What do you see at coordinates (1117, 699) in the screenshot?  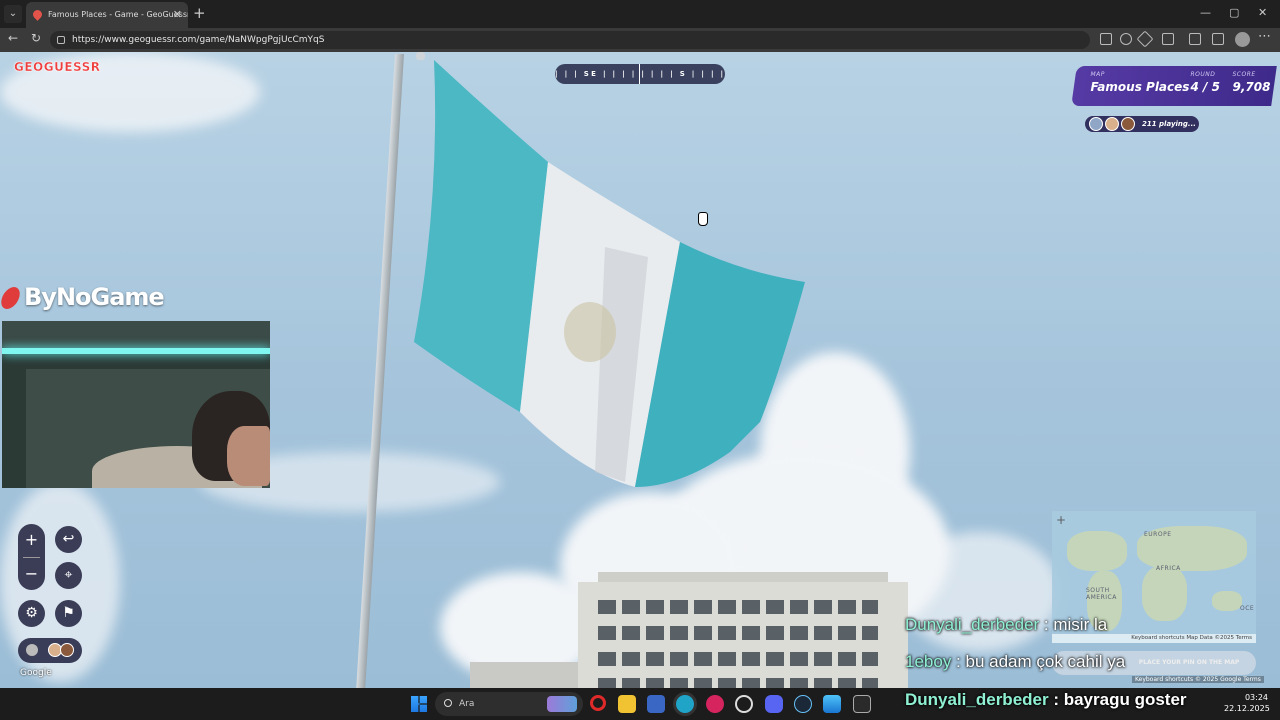 I see `chat-text: : bayragu goster` at bounding box center [1117, 699].